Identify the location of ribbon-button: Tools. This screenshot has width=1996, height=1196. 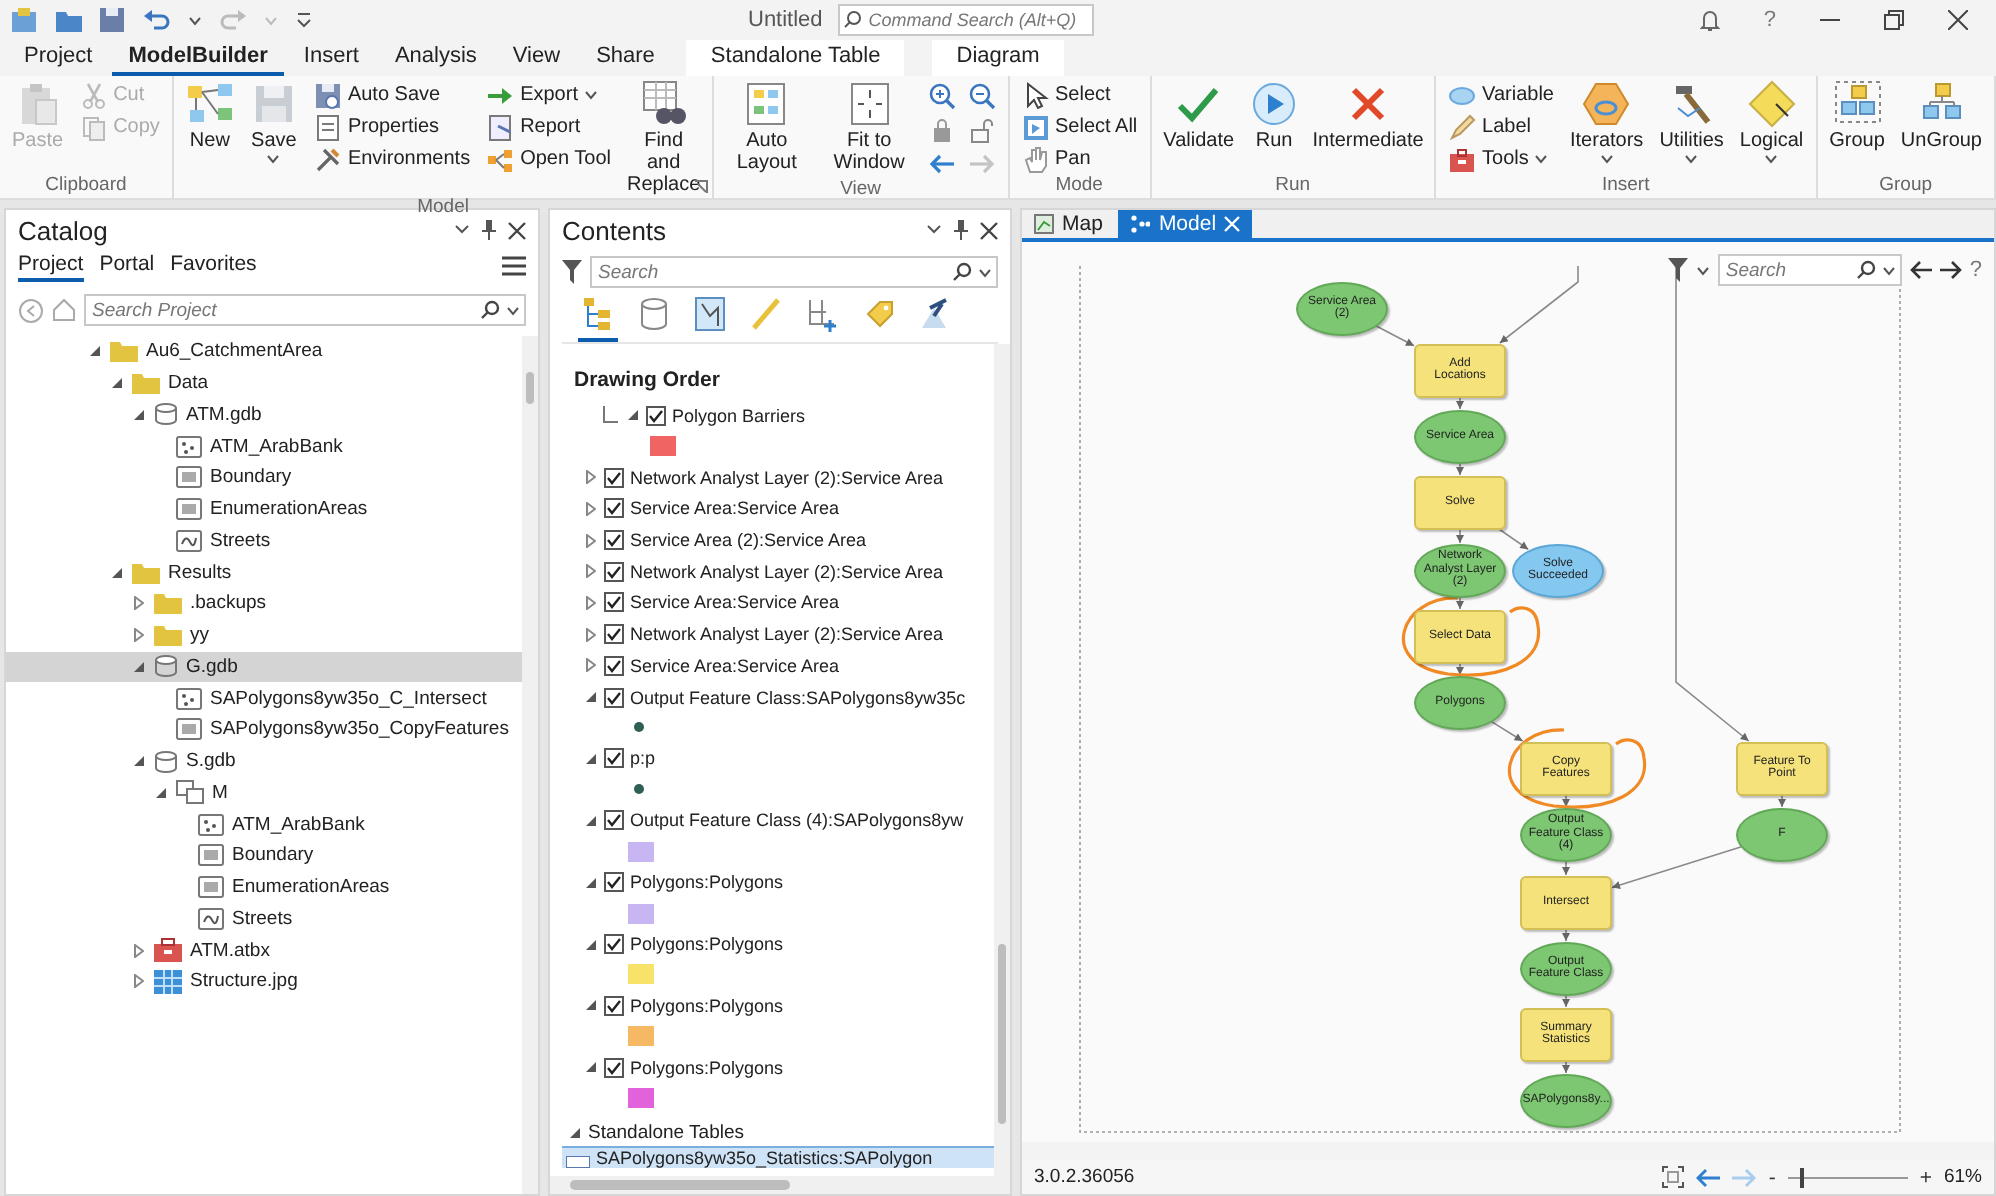
(1501, 159).